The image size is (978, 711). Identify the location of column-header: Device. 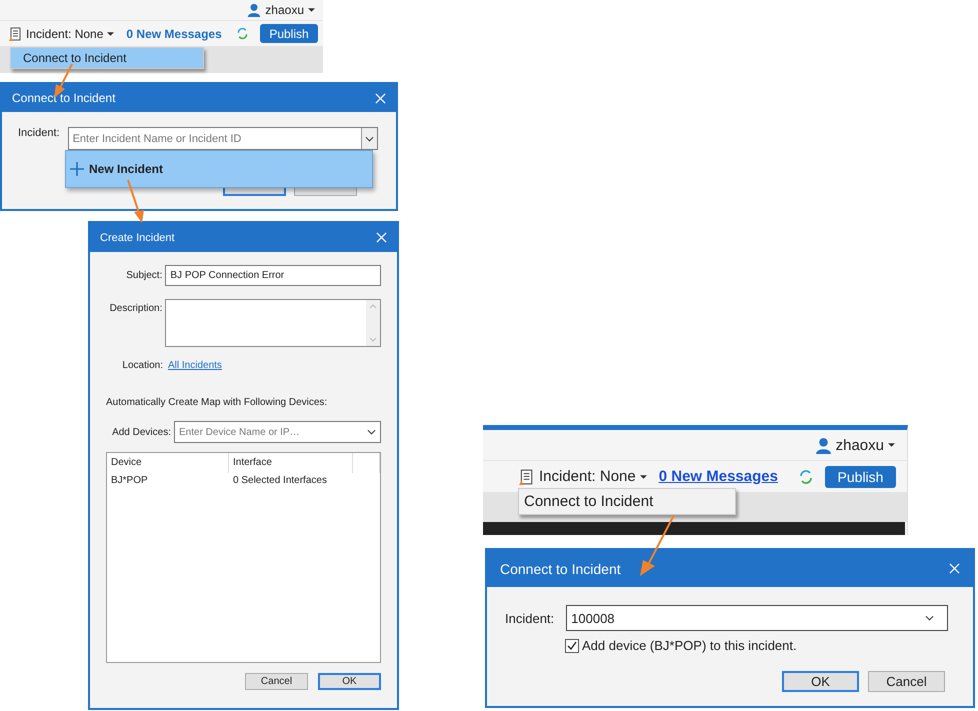
(168, 463).